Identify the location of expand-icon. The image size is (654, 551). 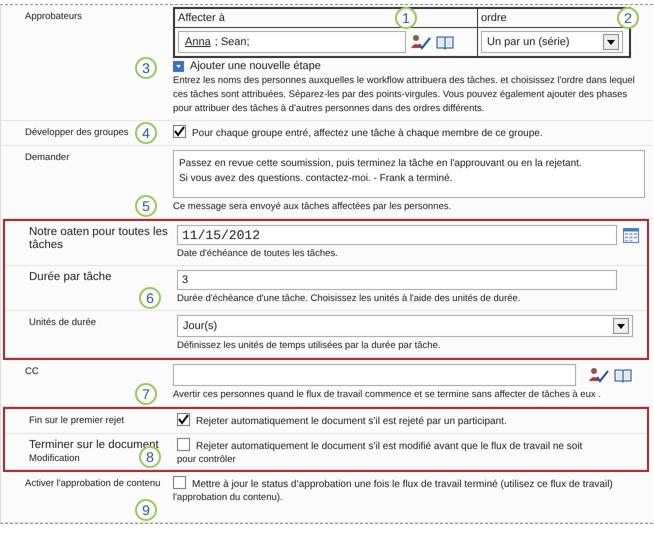
(178, 66).